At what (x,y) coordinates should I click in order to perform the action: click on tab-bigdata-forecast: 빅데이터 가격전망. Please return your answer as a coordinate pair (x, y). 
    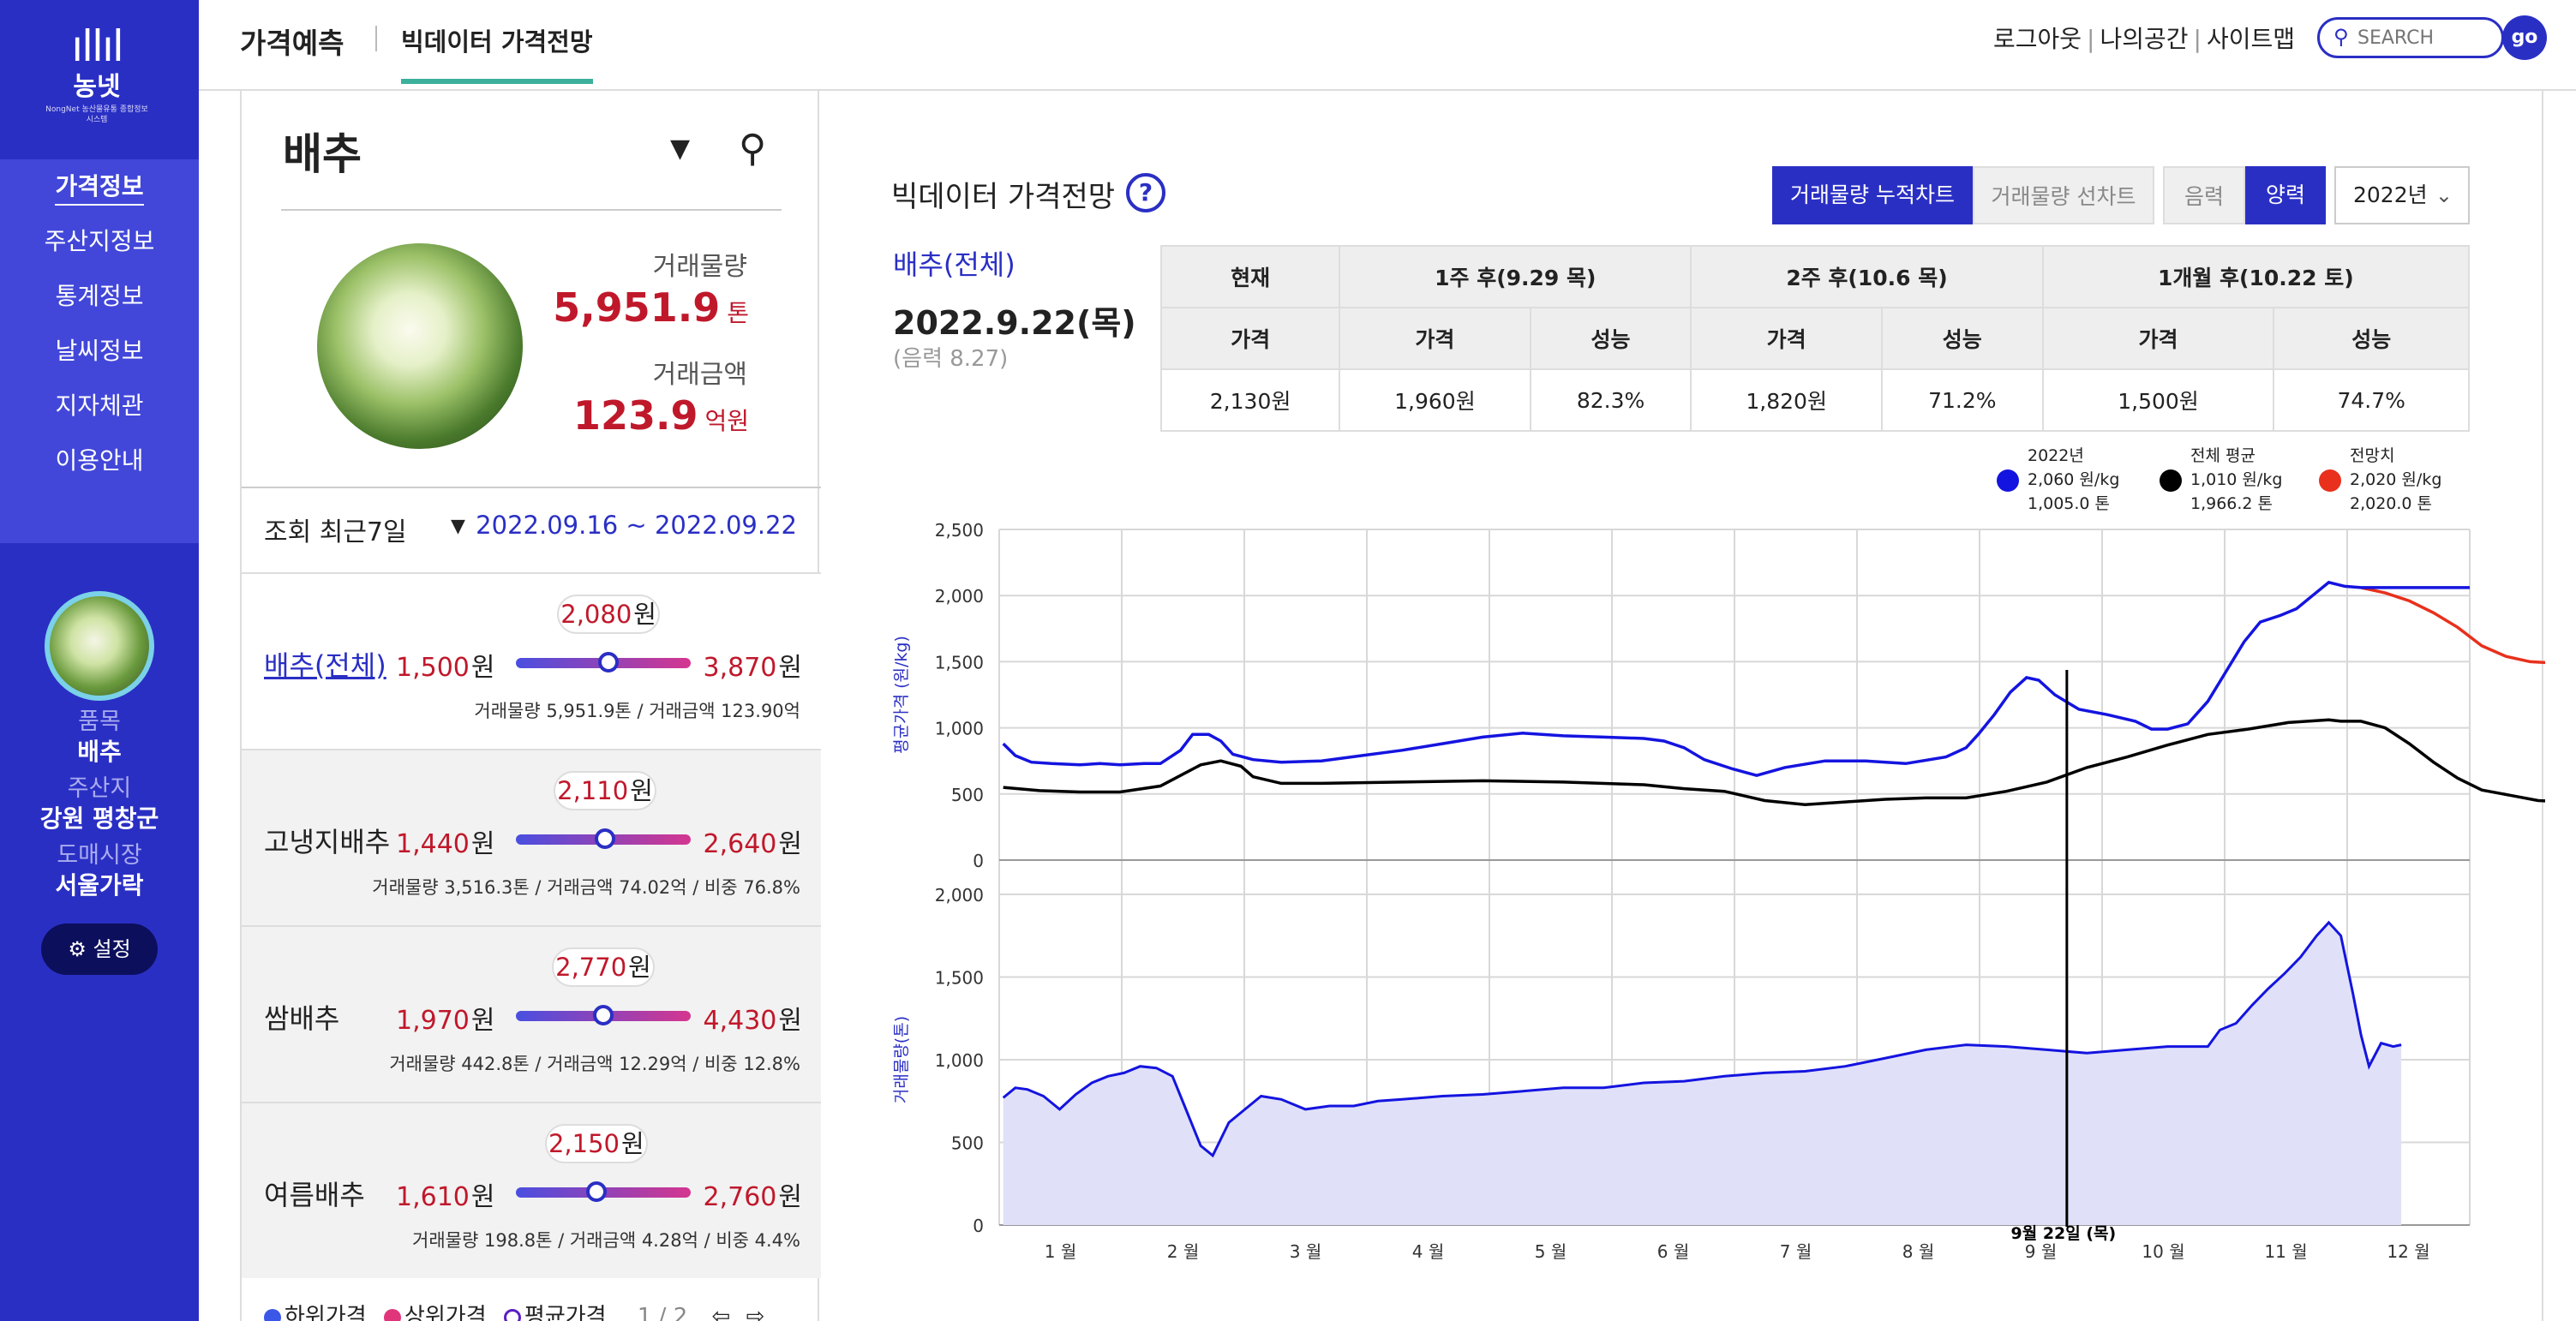
    Looking at the image, I should click on (497, 53).